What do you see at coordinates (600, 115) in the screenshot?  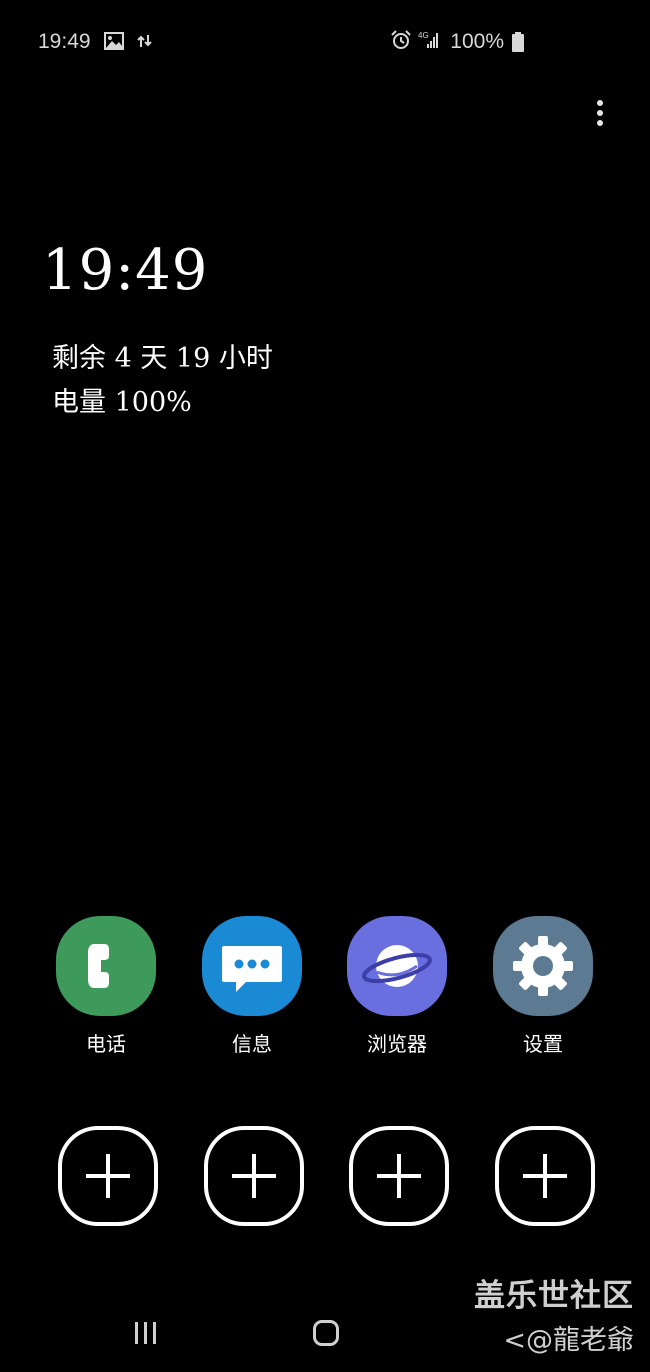 I see `more-vert-icon` at bounding box center [600, 115].